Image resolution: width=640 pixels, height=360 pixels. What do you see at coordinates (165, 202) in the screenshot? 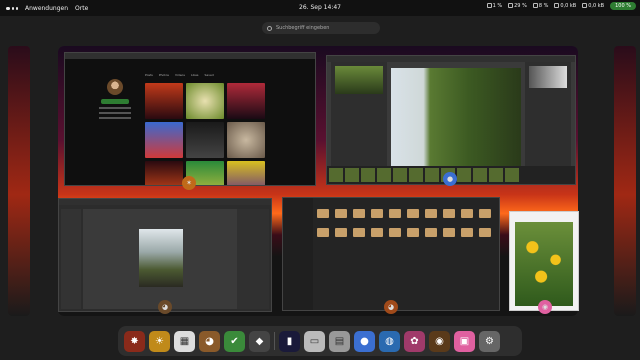
I see `window-titlebar` at bounding box center [165, 202].